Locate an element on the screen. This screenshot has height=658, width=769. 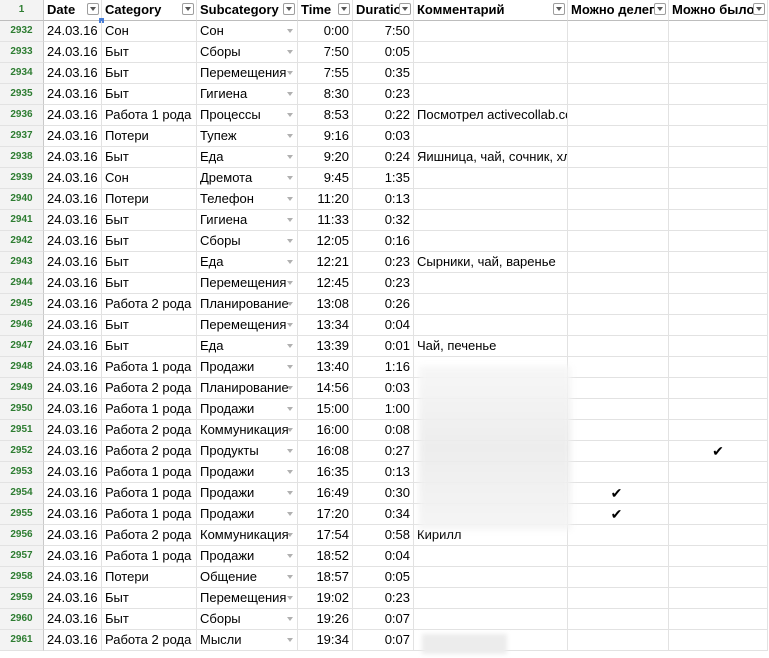
time-cell: 11:33 is located at coordinates (325, 220).